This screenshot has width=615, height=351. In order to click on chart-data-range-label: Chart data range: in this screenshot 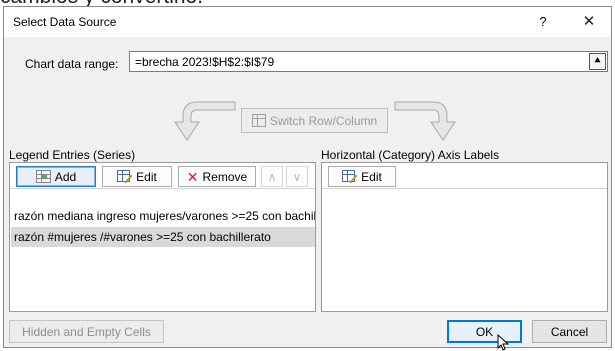, I will do `click(72, 64)`.